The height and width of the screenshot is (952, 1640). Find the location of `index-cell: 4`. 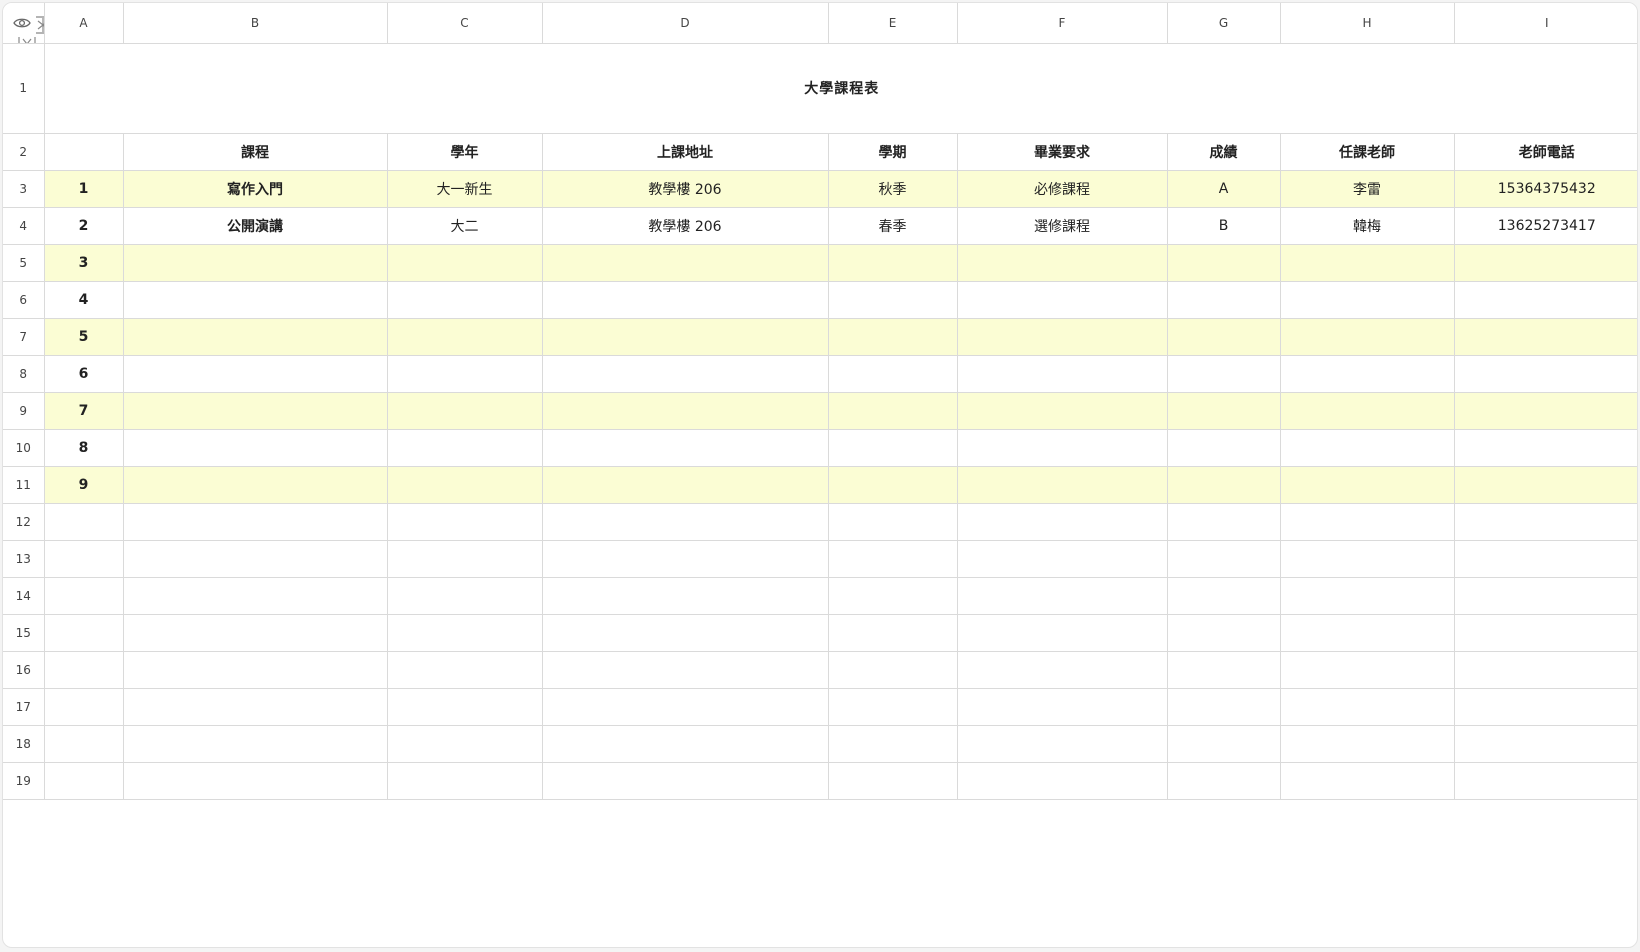

index-cell: 4 is located at coordinates (83, 299).